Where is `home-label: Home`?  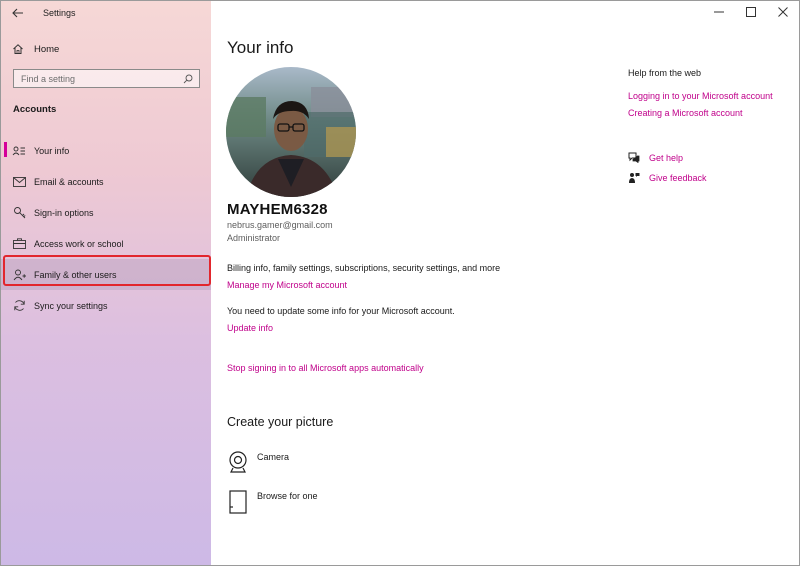 home-label: Home is located at coordinates (47, 49).